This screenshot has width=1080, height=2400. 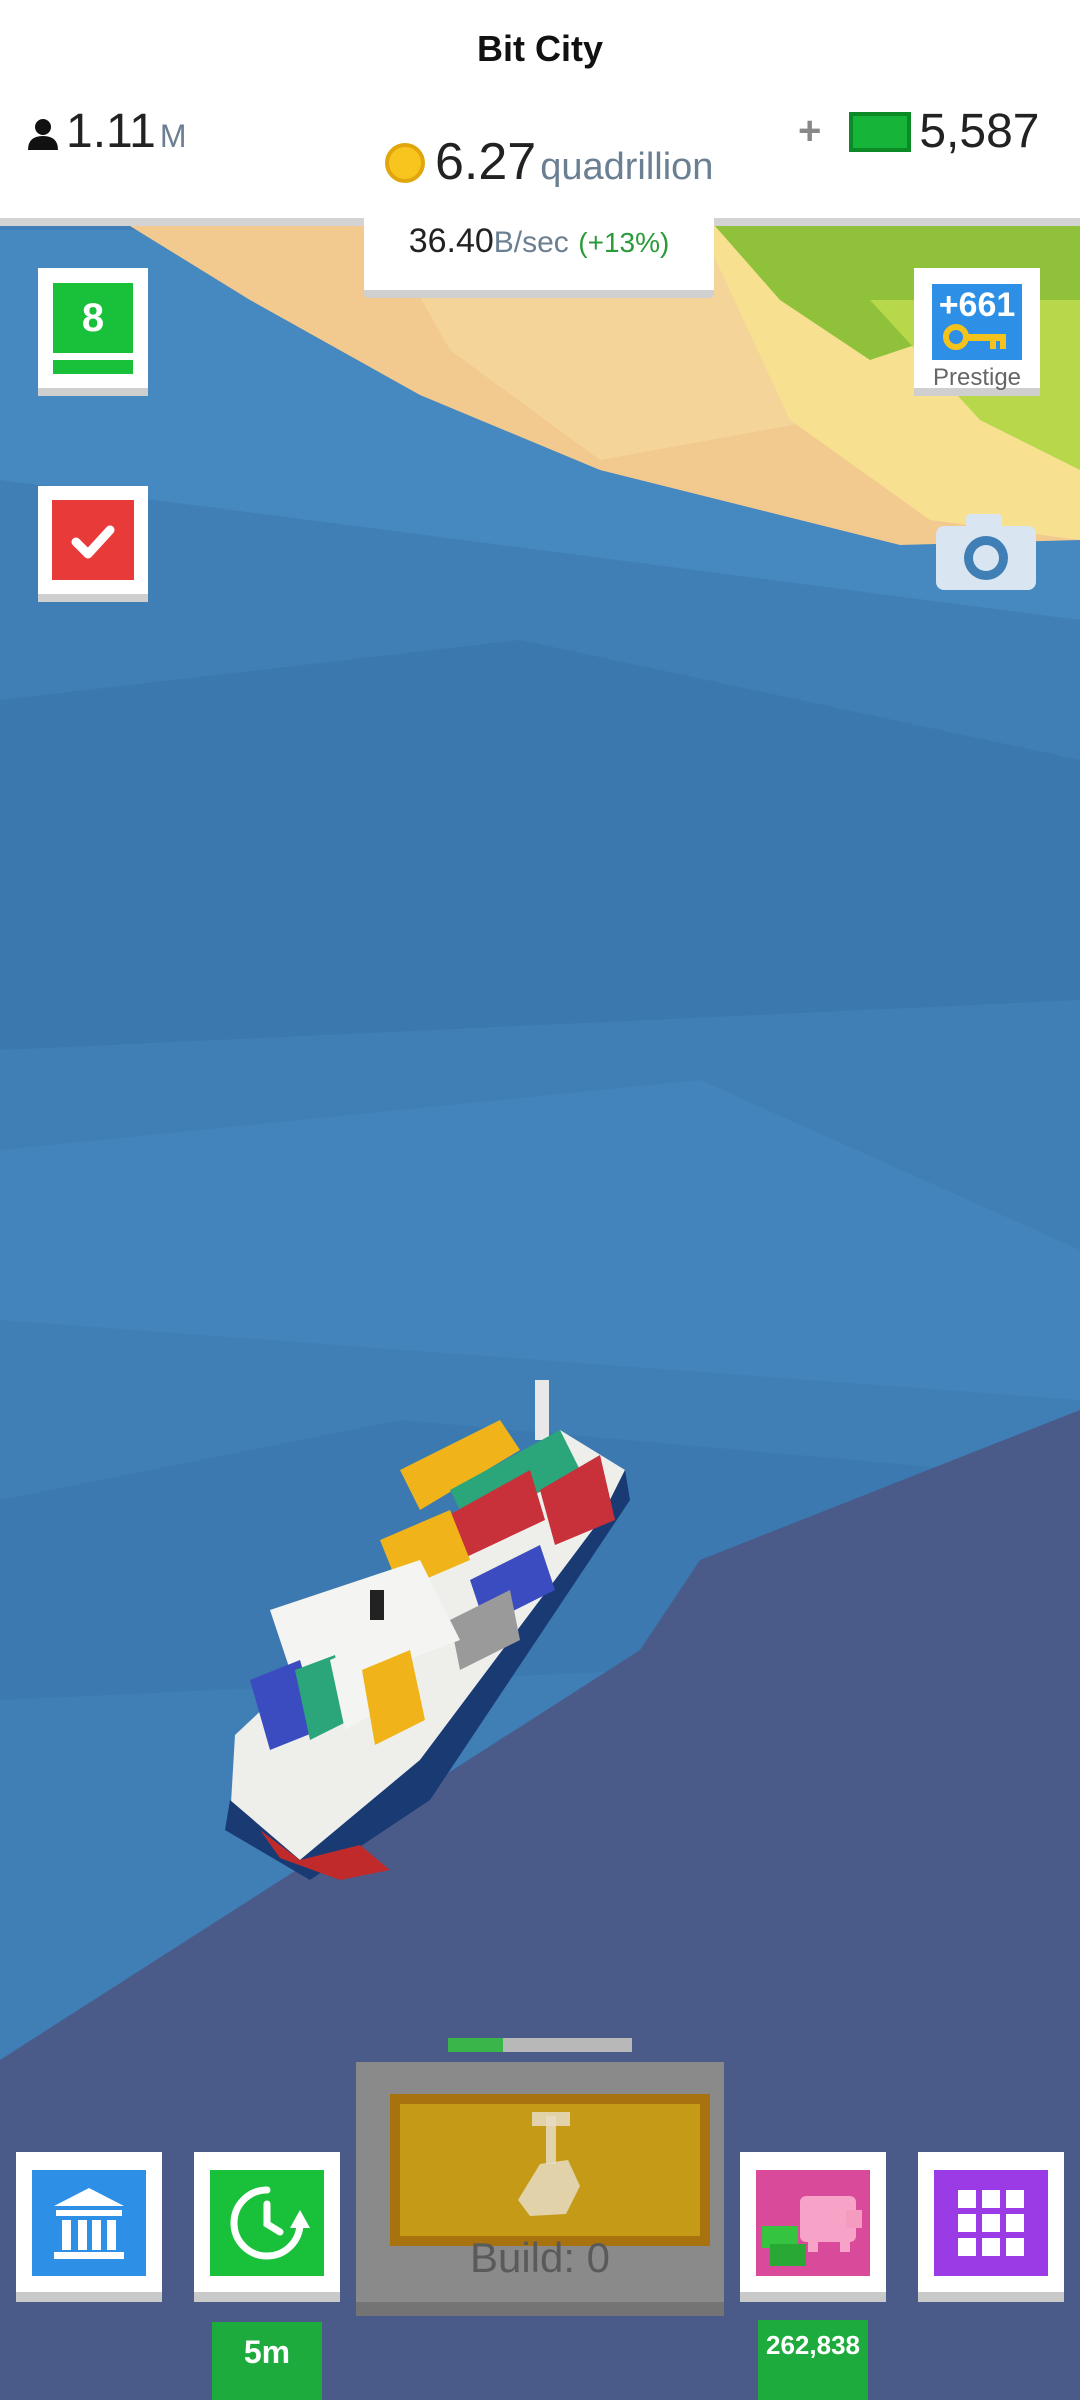 I want to click on money-value: 6.27, so click(x=486, y=162).